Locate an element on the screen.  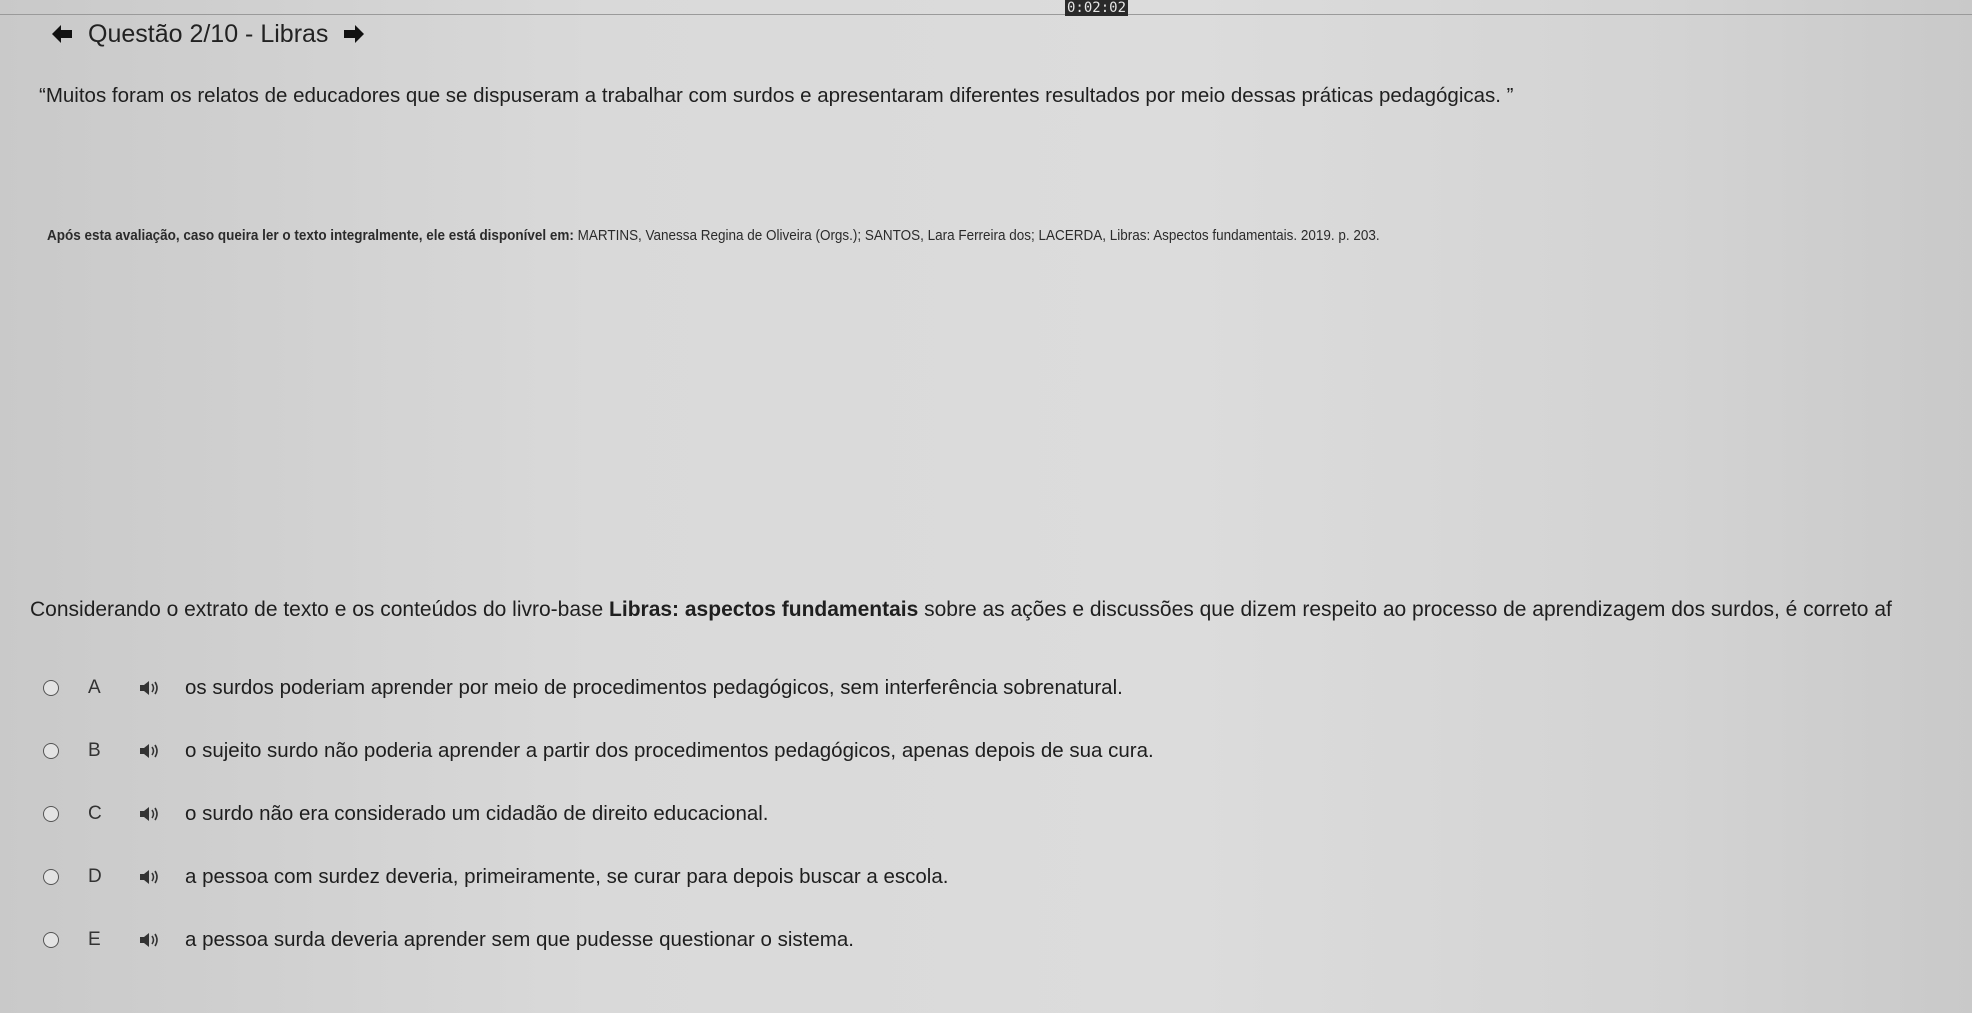
prompt-book-title: Libras: aspectos fundamentais is located at coordinates (764, 609).